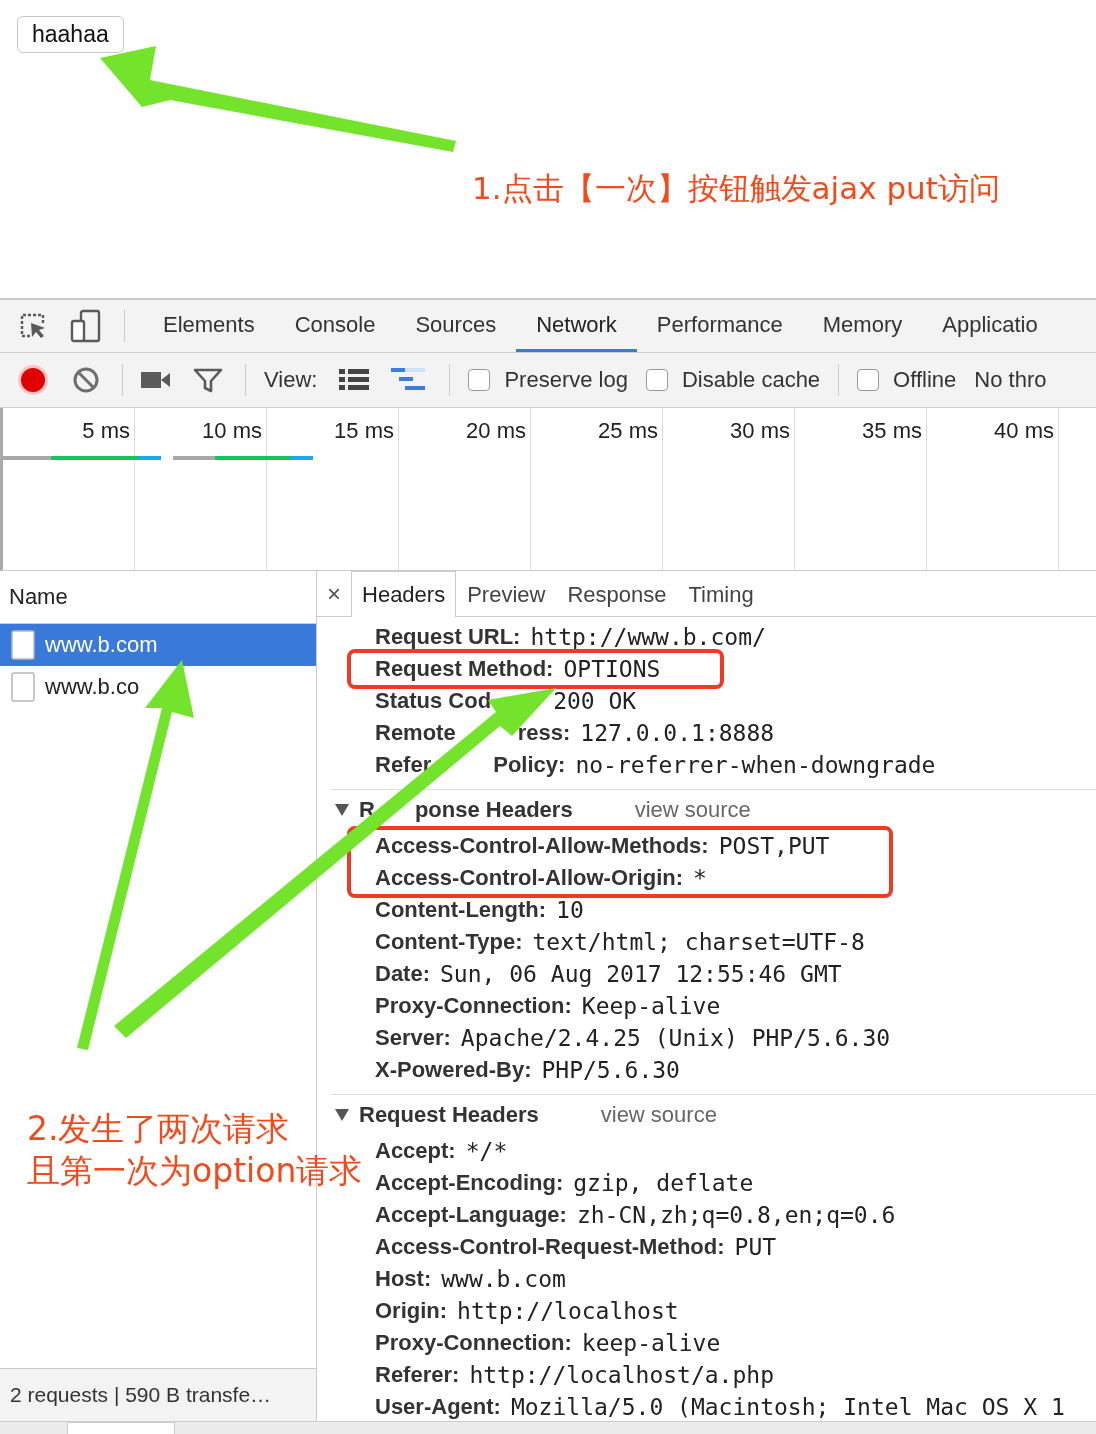 Image resolution: width=1096 pixels, height=1434 pixels. What do you see at coordinates (529, 878) in the screenshot?
I see `header-name: Access-Control-Allow-Origin:` at bounding box center [529, 878].